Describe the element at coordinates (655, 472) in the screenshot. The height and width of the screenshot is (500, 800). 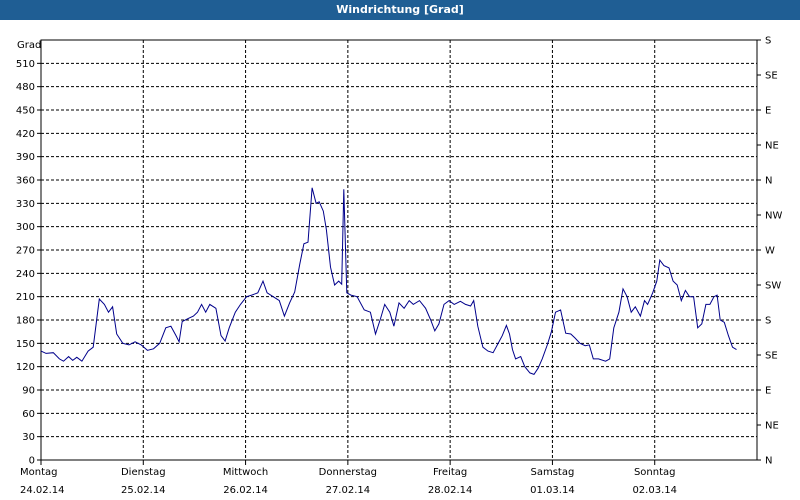
I see `x-tick-label-day: Sonntag` at that location.